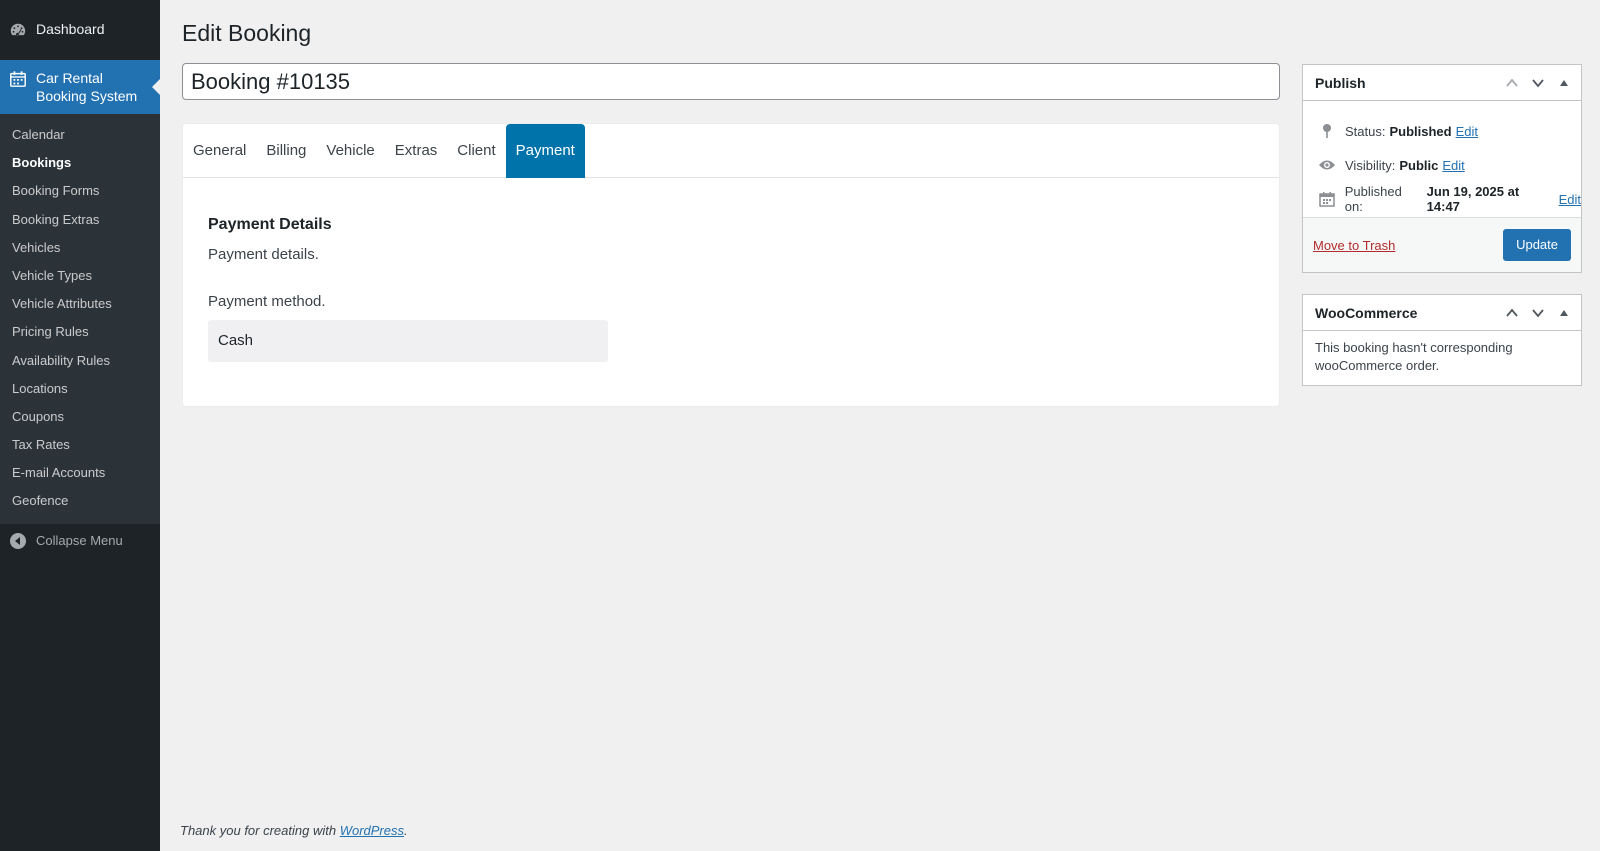 The height and width of the screenshot is (851, 1600). I want to click on submenu-item-booking-extras: Booking Extras, so click(80, 220).